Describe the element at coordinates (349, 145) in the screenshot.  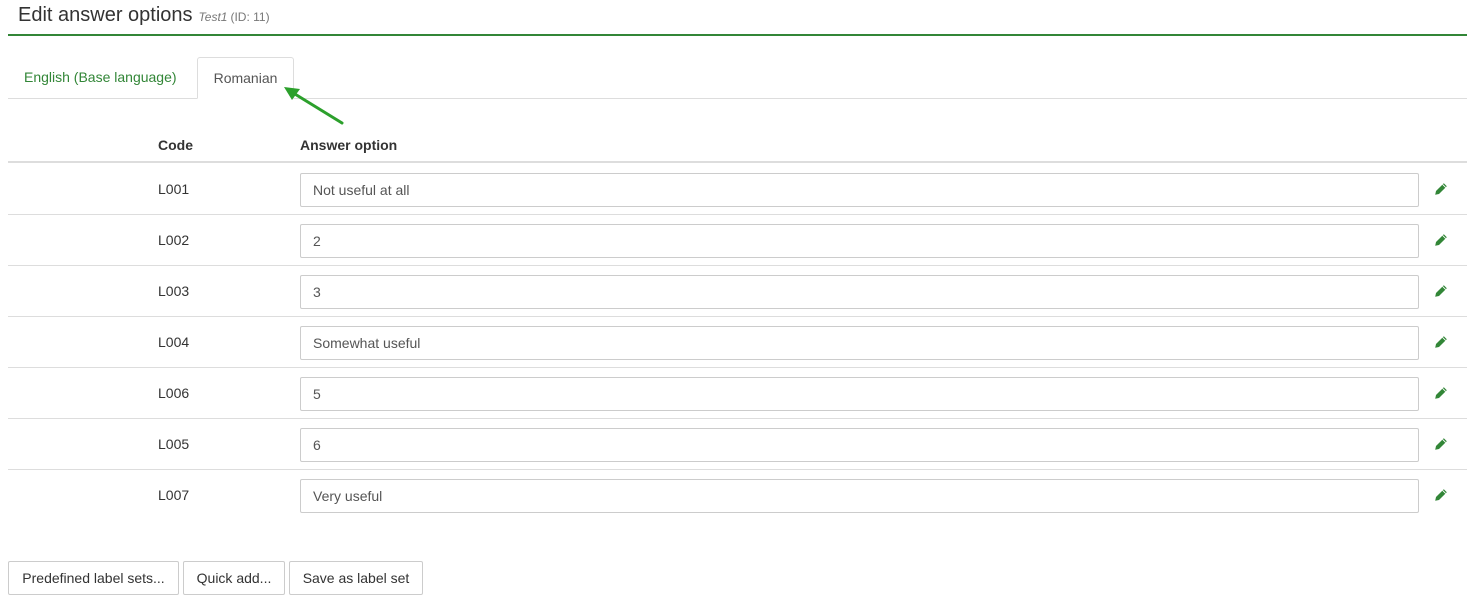
I see `column-header-answer: Answer option` at that location.